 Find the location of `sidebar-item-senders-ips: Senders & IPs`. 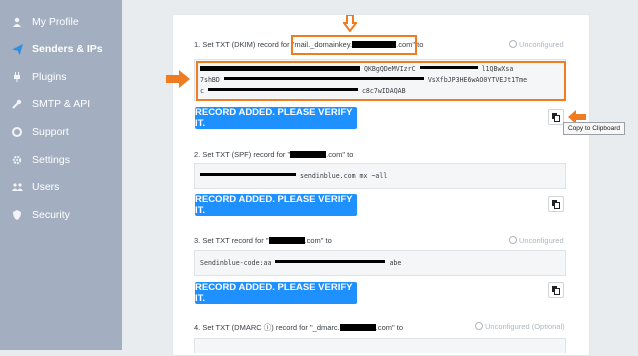

sidebar-item-senders-ips: Senders & IPs is located at coordinates (61, 49).